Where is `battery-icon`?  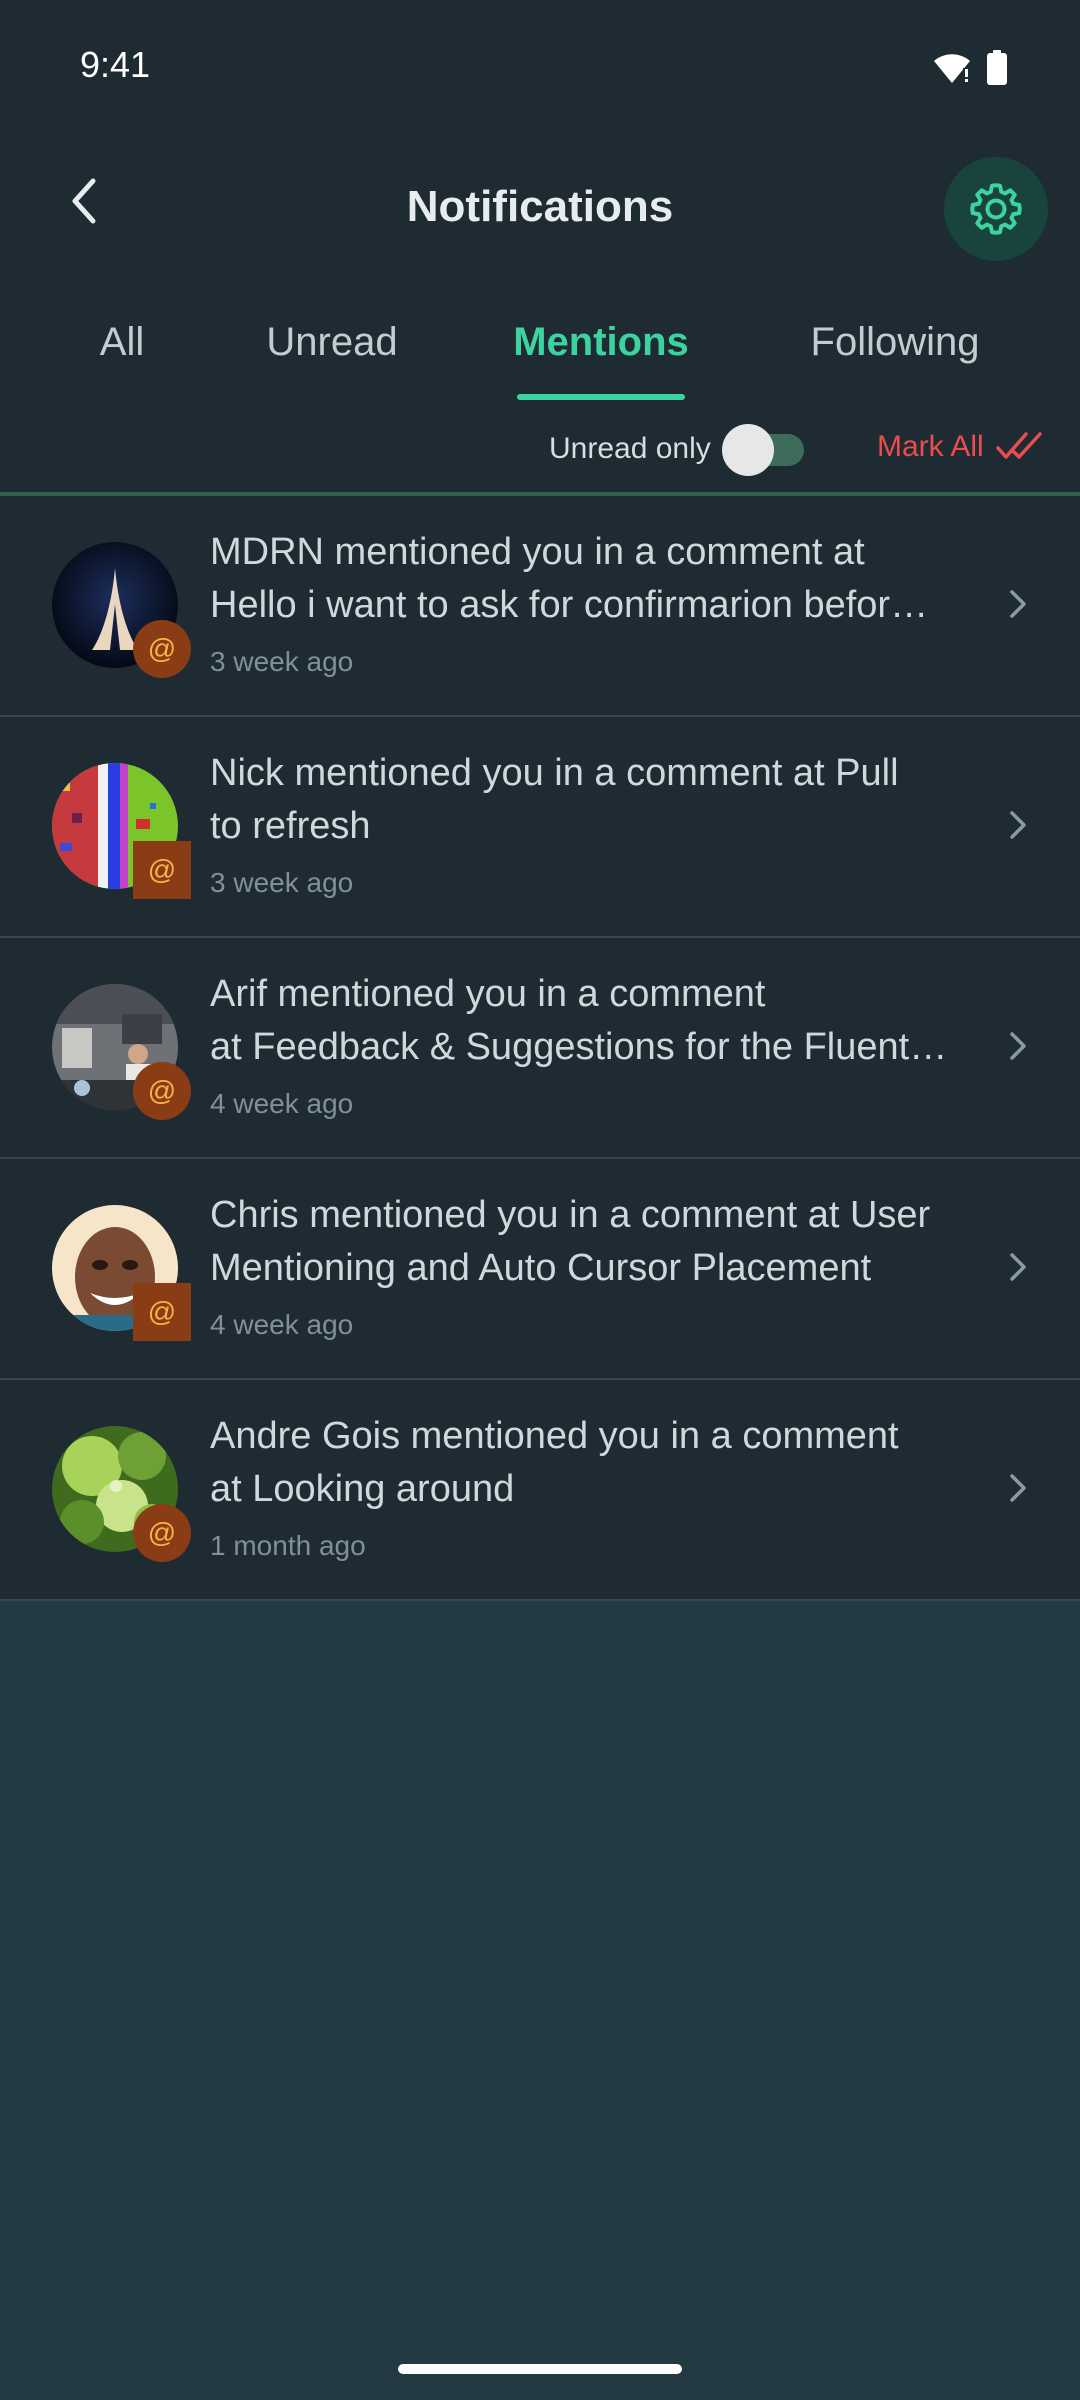
battery-icon is located at coordinates (997, 67).